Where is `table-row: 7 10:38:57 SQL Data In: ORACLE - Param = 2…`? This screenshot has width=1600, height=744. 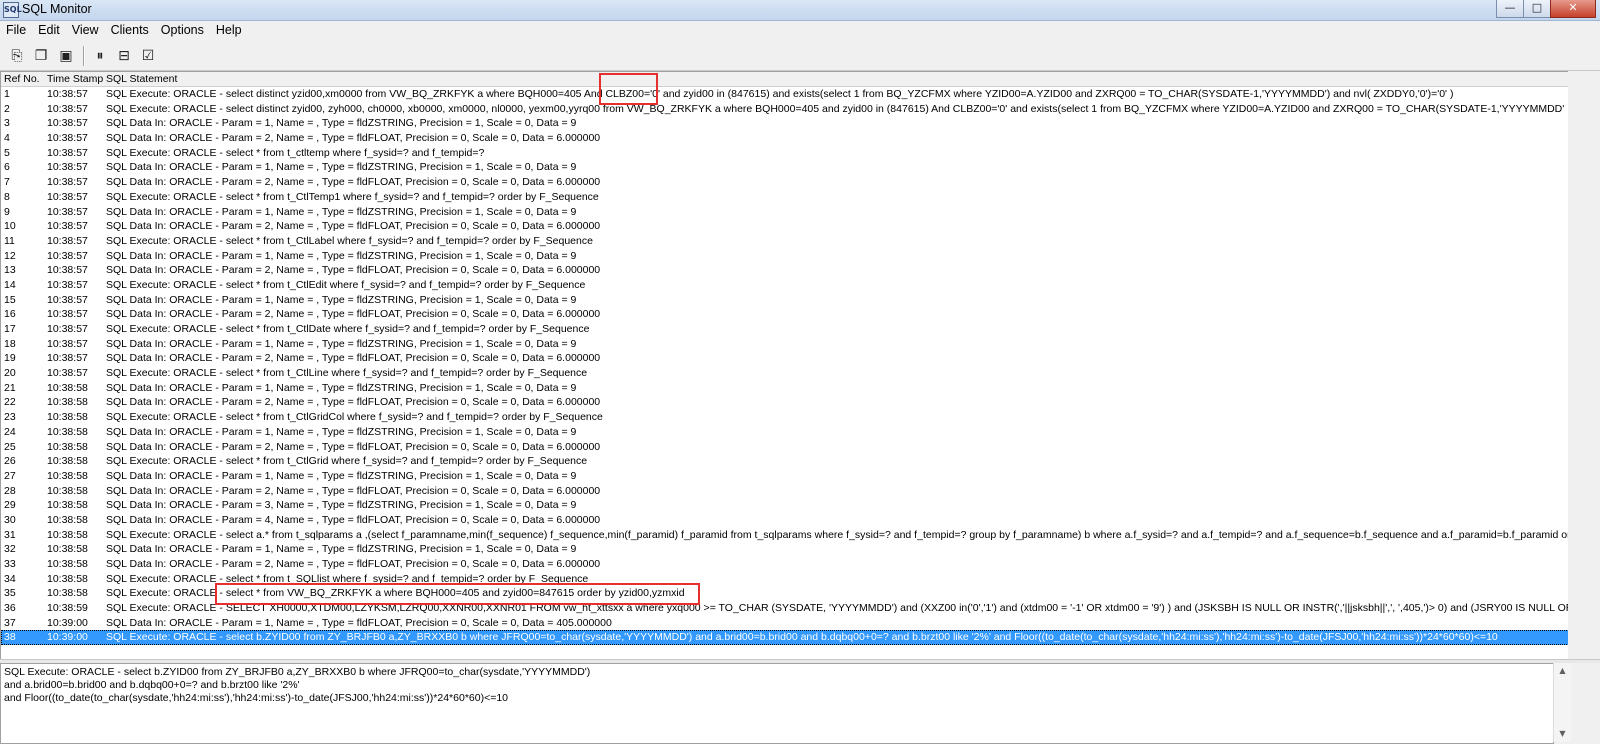 table-row: 7 10:38:57 SQL Data In: ORACLE - Param = 2… is located at coordinates (785, 182).